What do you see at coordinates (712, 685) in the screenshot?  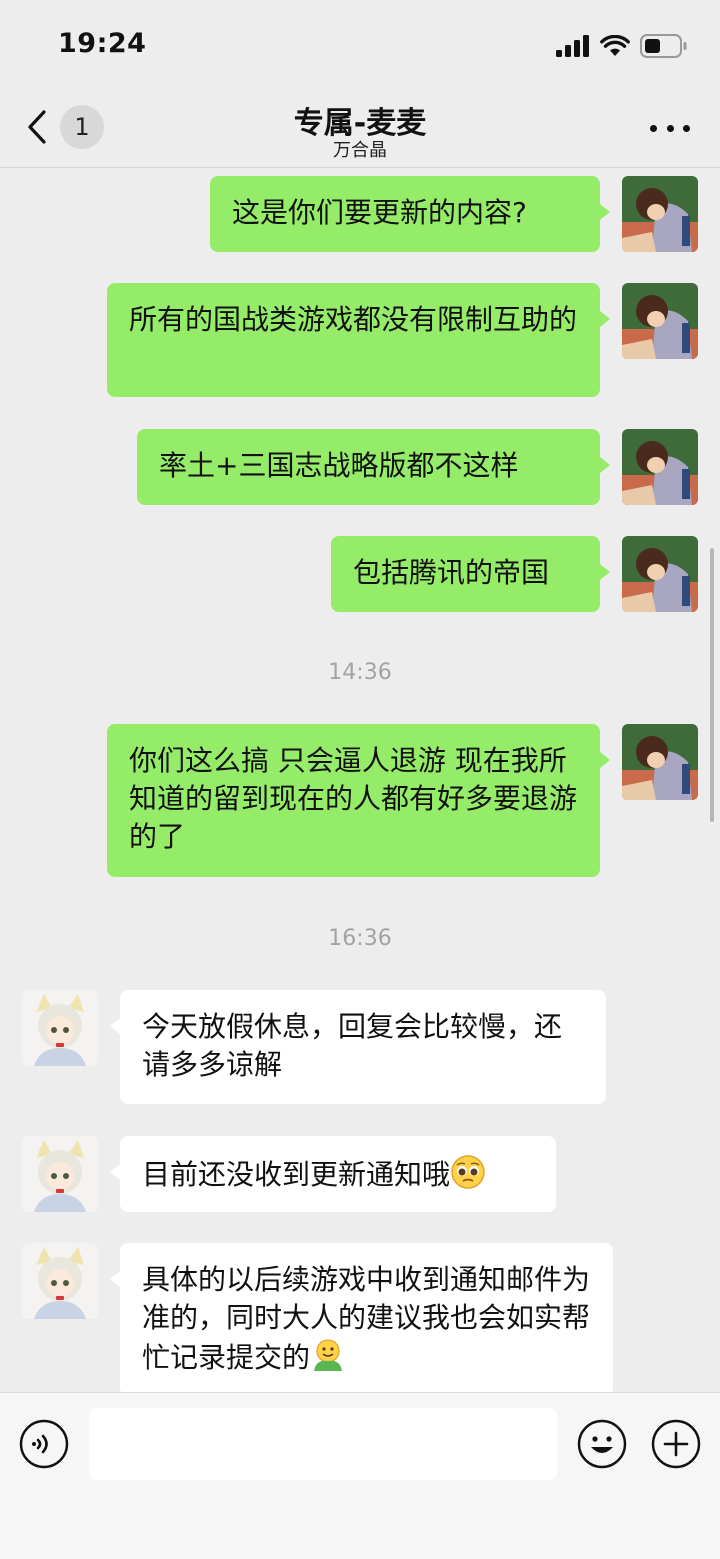 I see `scrollbar` at bounding box center [712, 685].